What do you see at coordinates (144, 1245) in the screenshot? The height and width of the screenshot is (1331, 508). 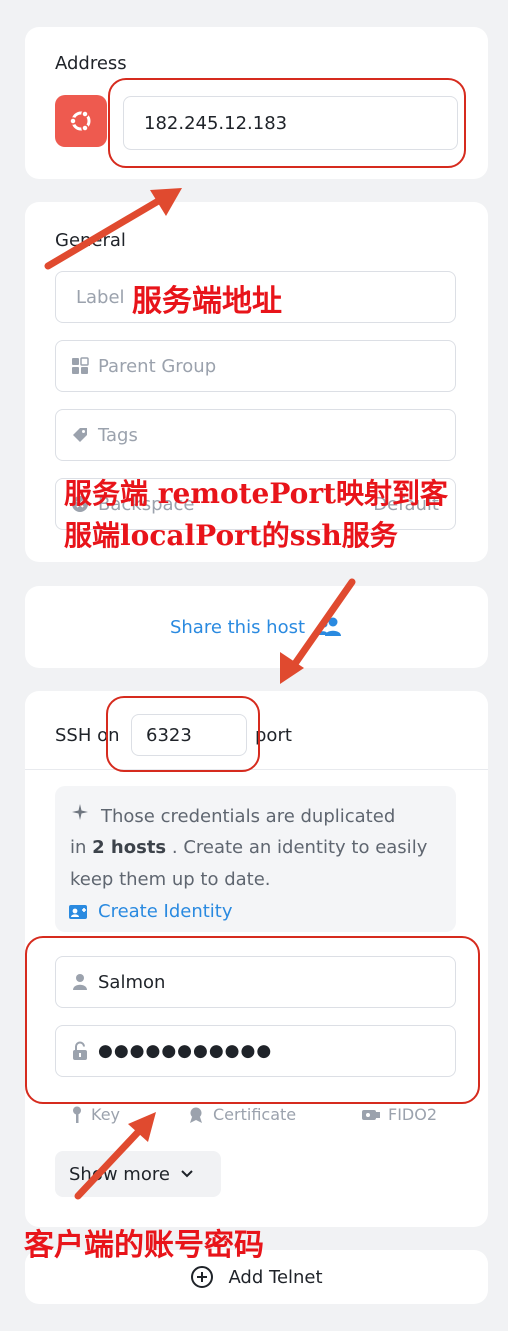 I see `client-account-annotation: 客户端的账号密码` at bounding box center [144, 1245].